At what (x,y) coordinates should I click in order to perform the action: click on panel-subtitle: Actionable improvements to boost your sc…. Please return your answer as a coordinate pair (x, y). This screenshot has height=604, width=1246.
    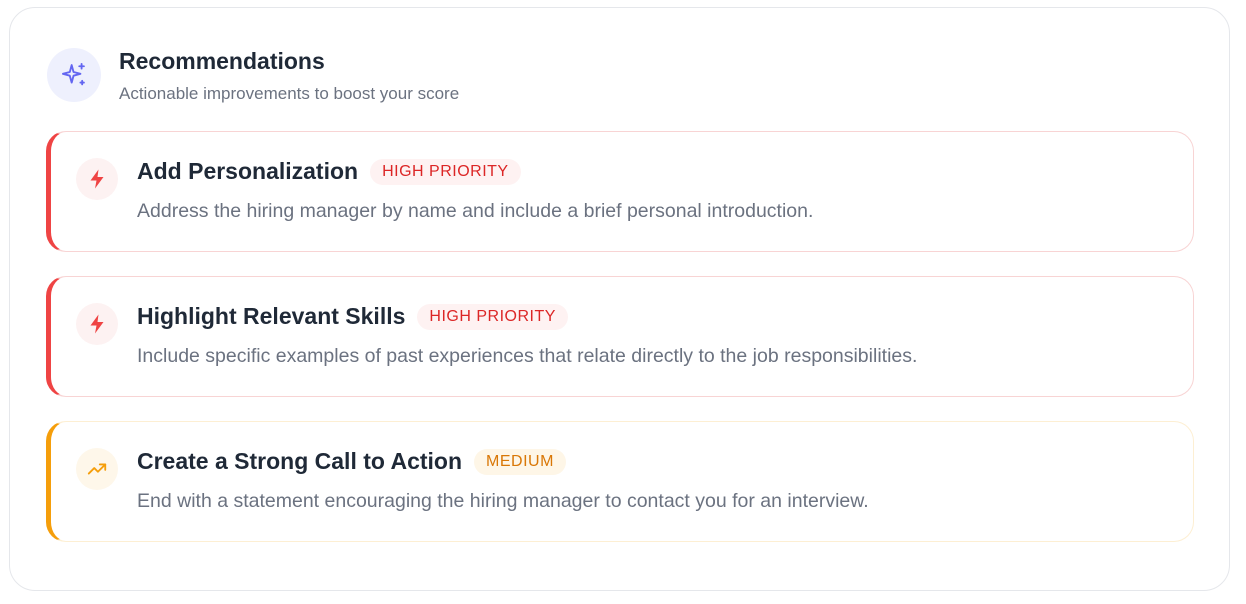
    Looking at the image, I should click on (289, 93).